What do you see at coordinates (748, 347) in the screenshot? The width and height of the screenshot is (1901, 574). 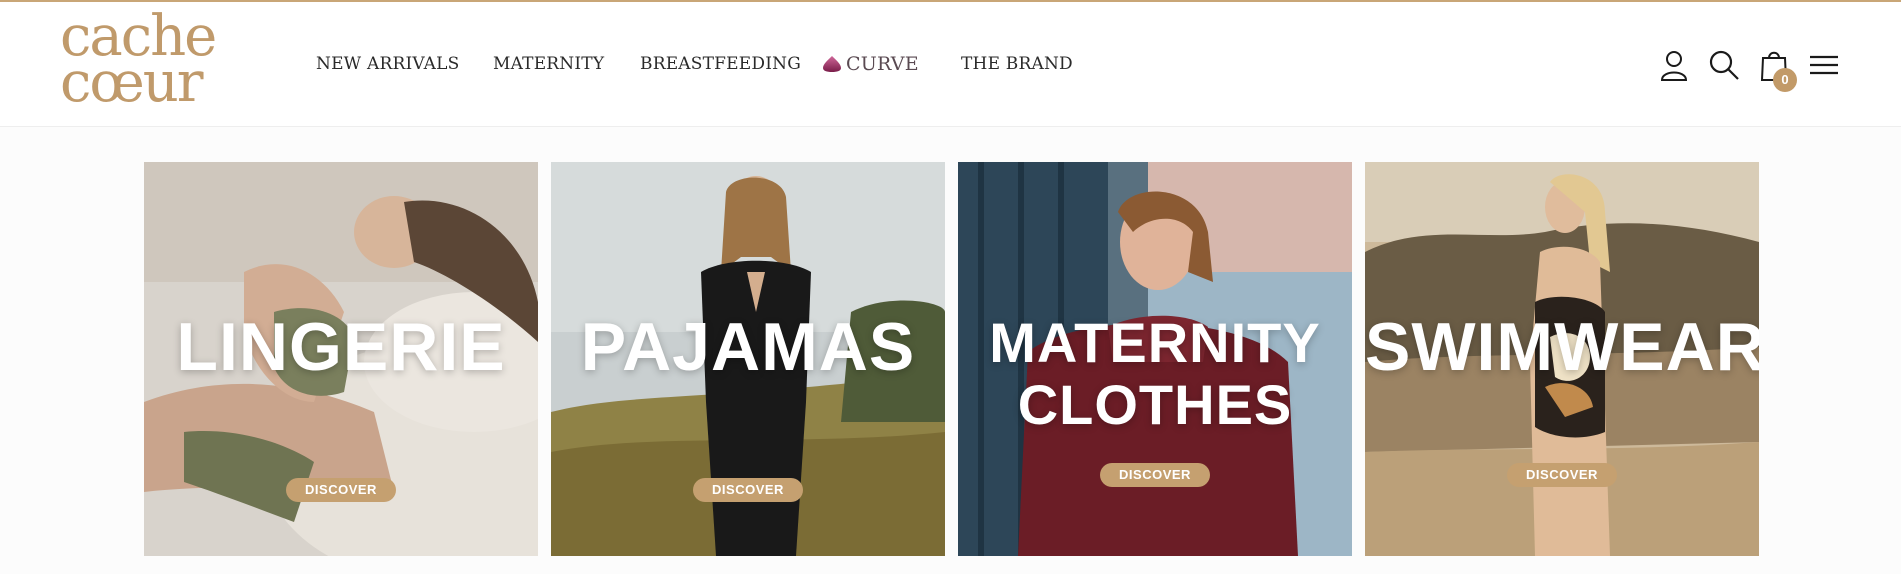 I see `category-title: PAJAMAS` at bounding box center [748, 347].